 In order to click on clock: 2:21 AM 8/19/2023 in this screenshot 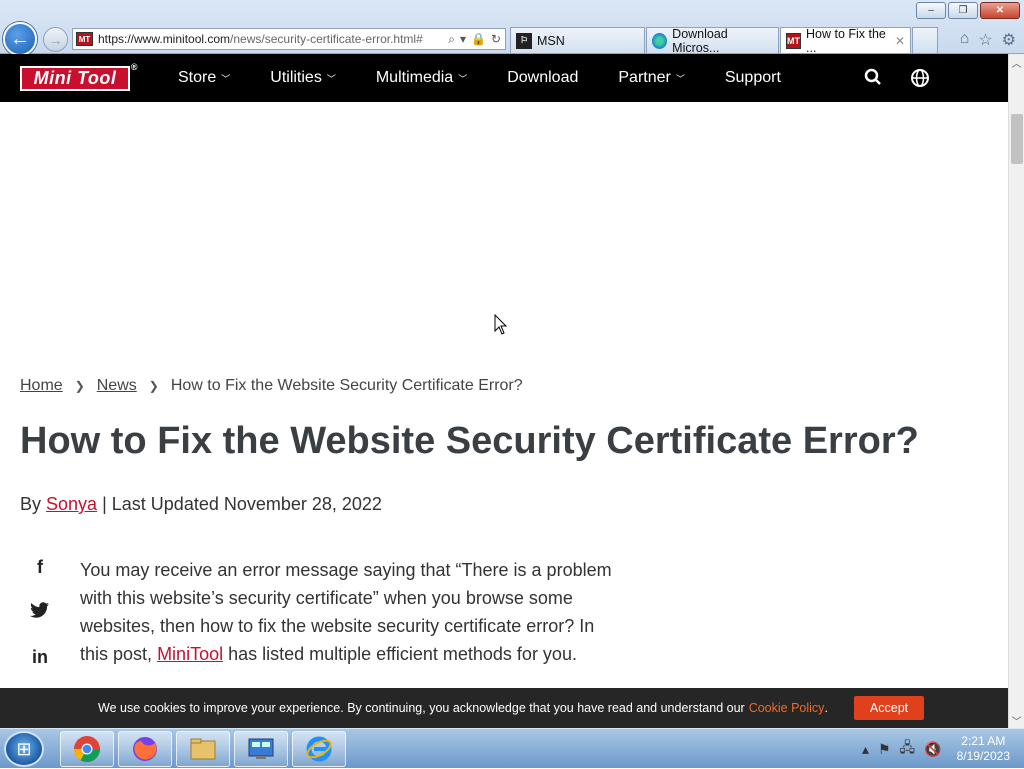, I will do `click(983, 749)`.